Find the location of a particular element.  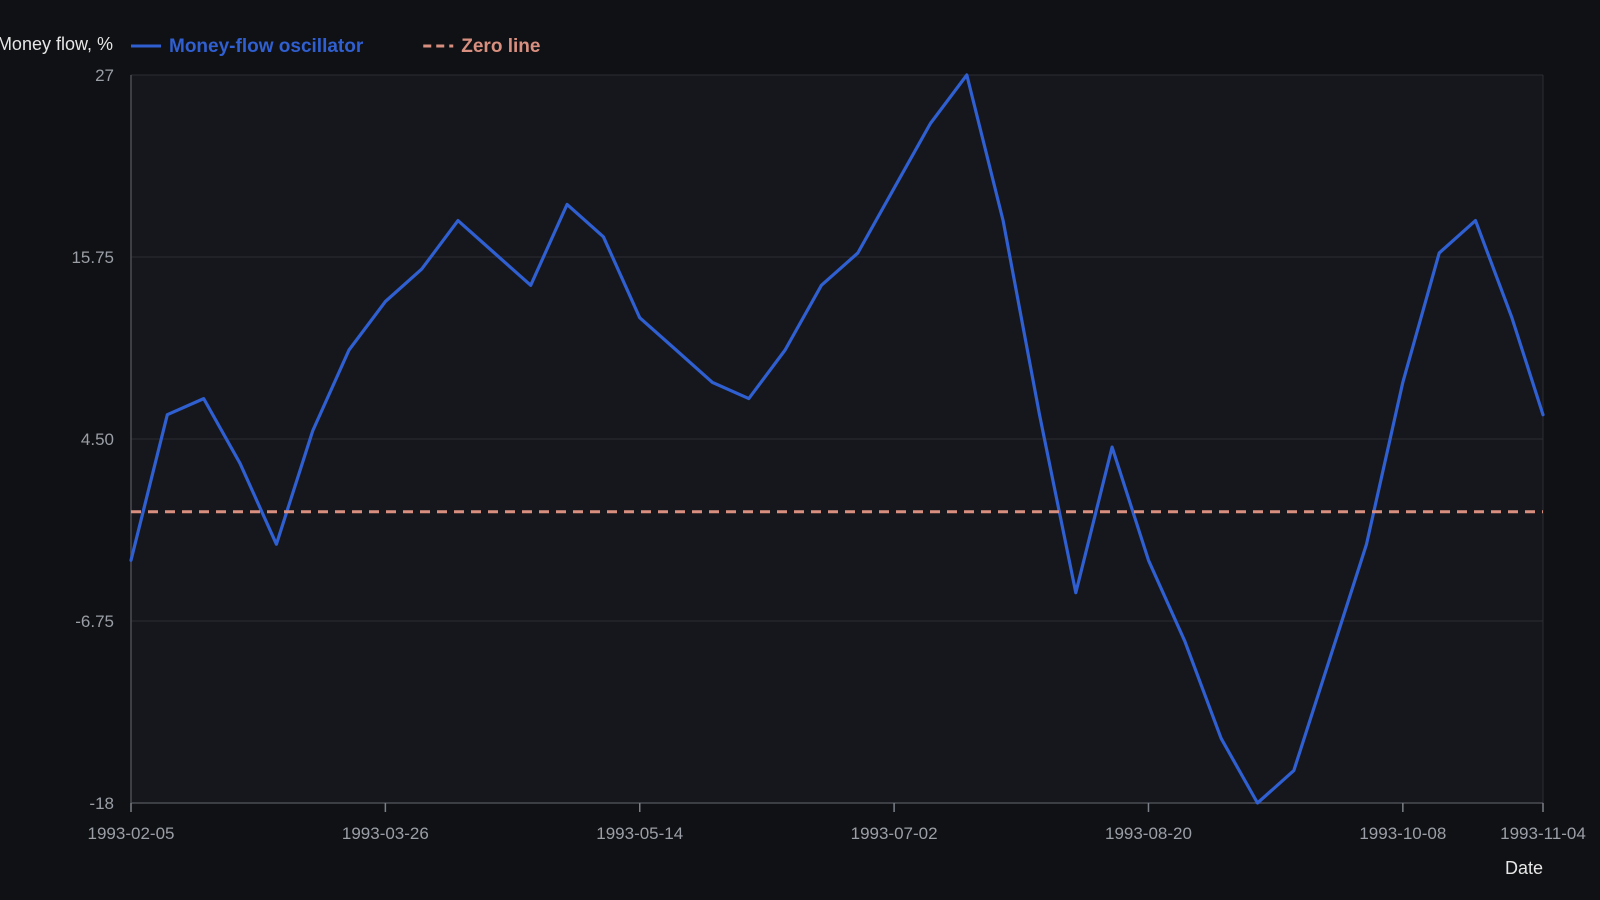

y-tick-label: 27 is located at coordinates (104, 75).